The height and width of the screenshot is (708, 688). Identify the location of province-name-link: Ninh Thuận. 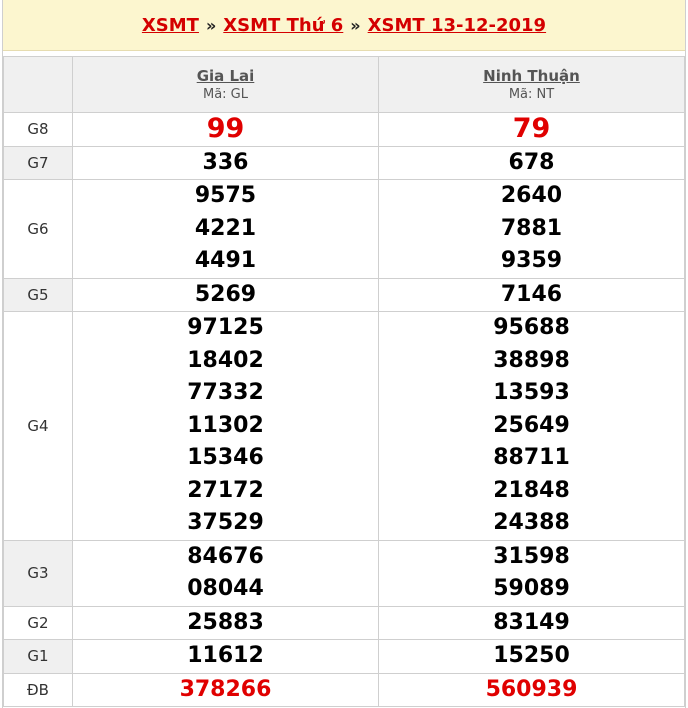
(531, 76).